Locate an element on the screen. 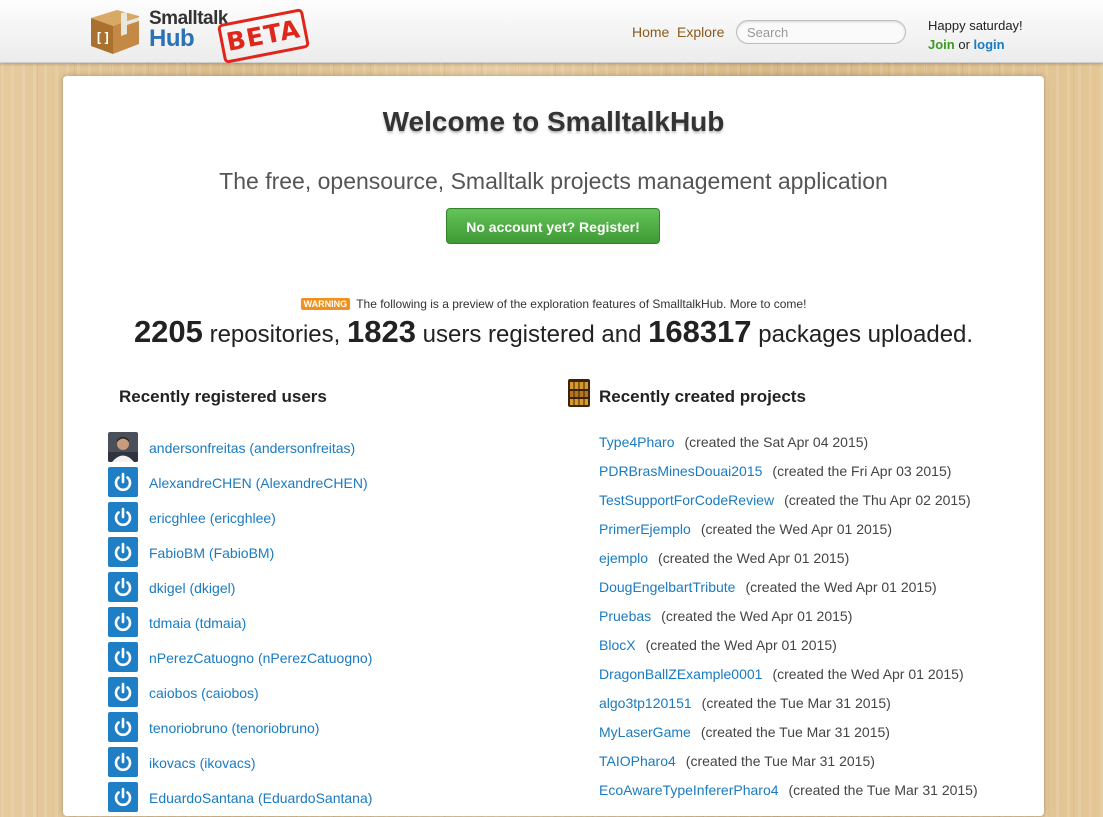  project-link: MyLaserGame is located at coordinates (645, 732).